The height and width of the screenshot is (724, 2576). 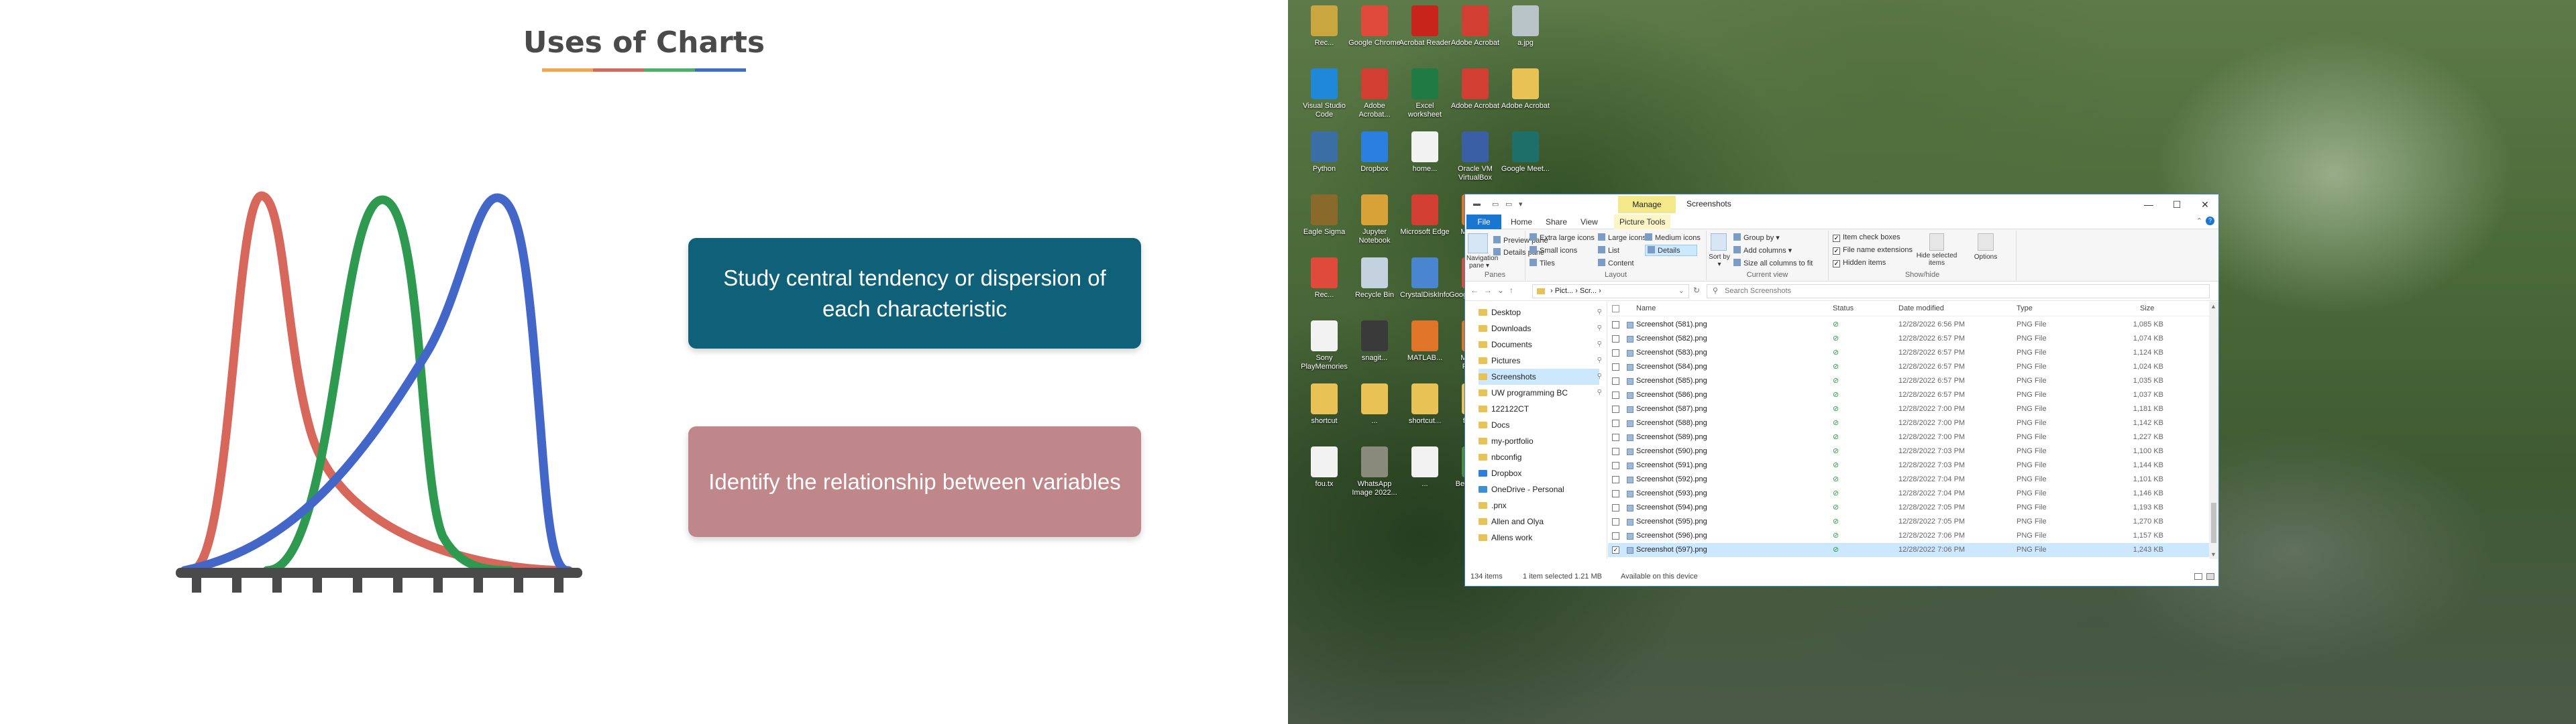 What do you see at coordinates (1482, 262) in the screenshot?
I see `navigation-pane-button: Navigation pane ▾` at bounding box center [1482, 262].